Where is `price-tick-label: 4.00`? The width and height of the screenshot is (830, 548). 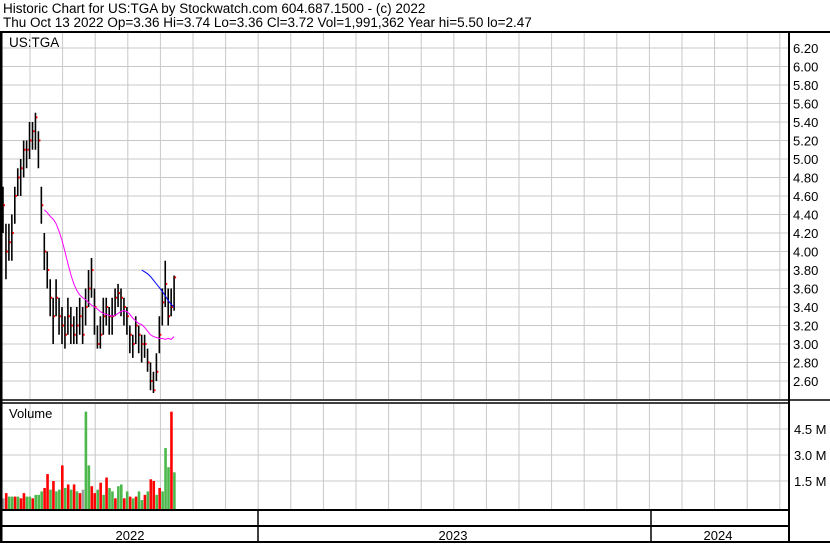
price-tick-label: 4.00 is located at coordinates (805, 252).